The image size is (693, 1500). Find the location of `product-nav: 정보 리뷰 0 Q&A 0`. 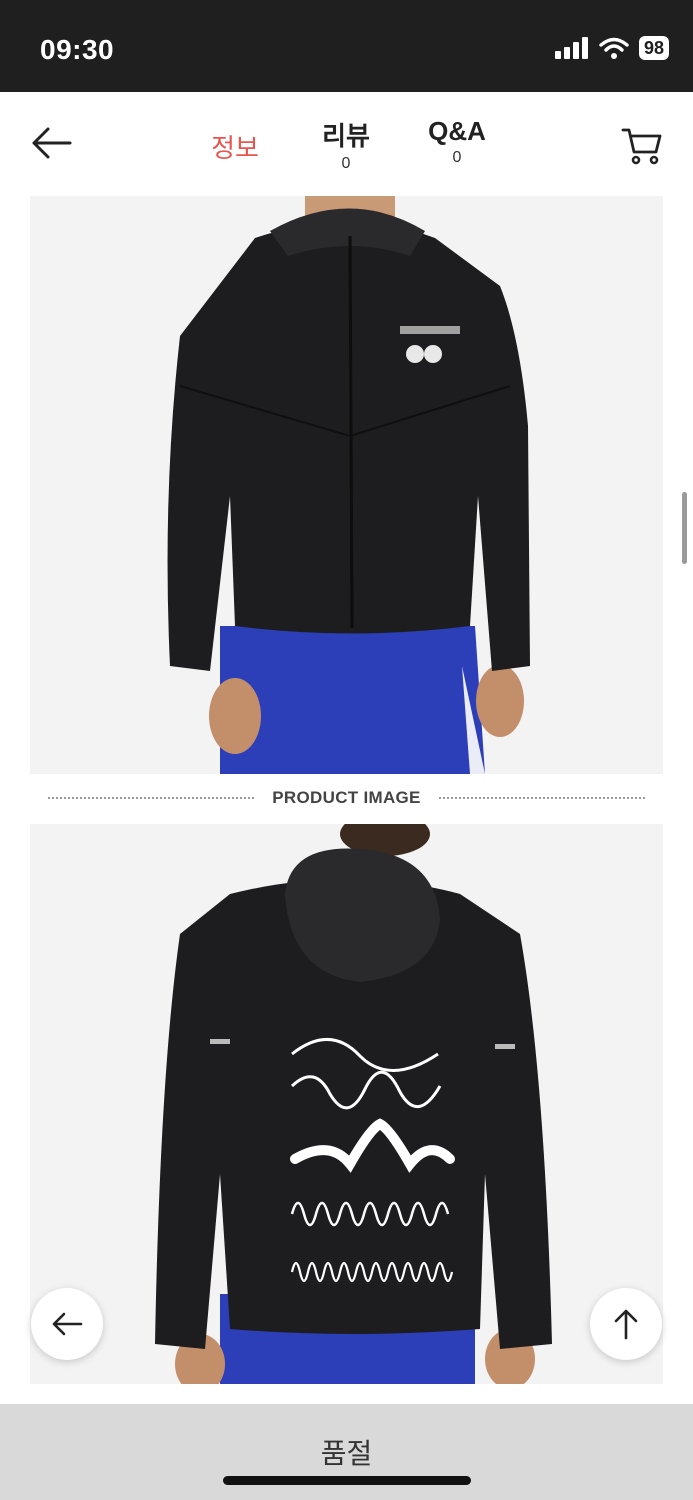

product-nav: 정보 리뷰 0 Q&A 0 is located at coordinates (346, 144).